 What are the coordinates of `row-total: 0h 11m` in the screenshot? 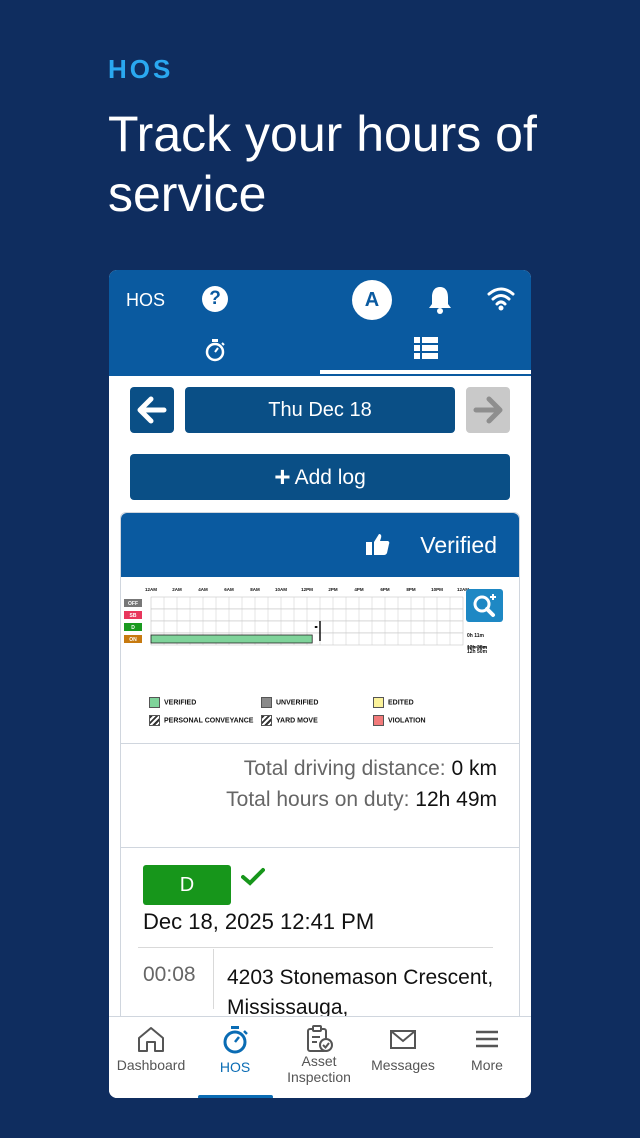 It's located at (476, 636).